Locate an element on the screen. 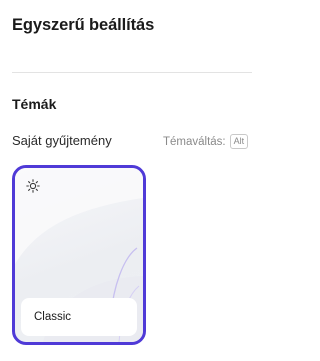  collection-label: Saját gyűjtemény is located at coordinates (62, 140).